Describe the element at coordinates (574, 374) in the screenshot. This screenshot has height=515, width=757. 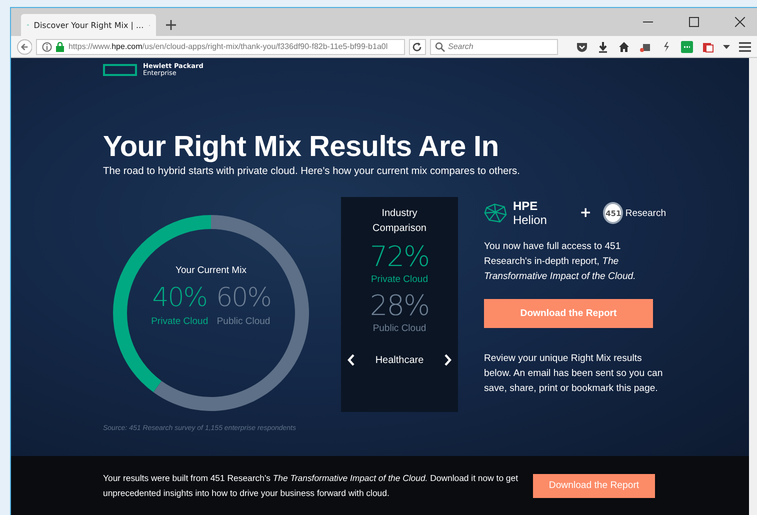
I see `review-text: Review your unique Right Mix results below. An email has been sent so you can save, share, print or bookmark this page.` at that location.